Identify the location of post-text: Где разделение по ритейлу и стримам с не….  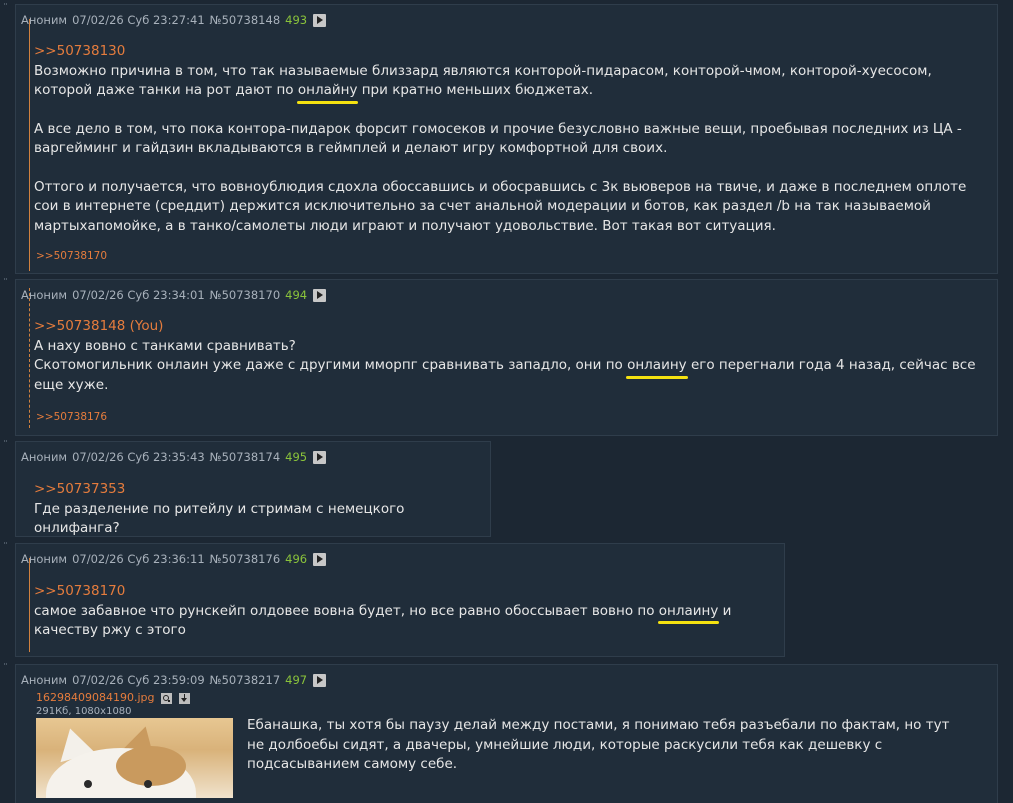
(219, 518).